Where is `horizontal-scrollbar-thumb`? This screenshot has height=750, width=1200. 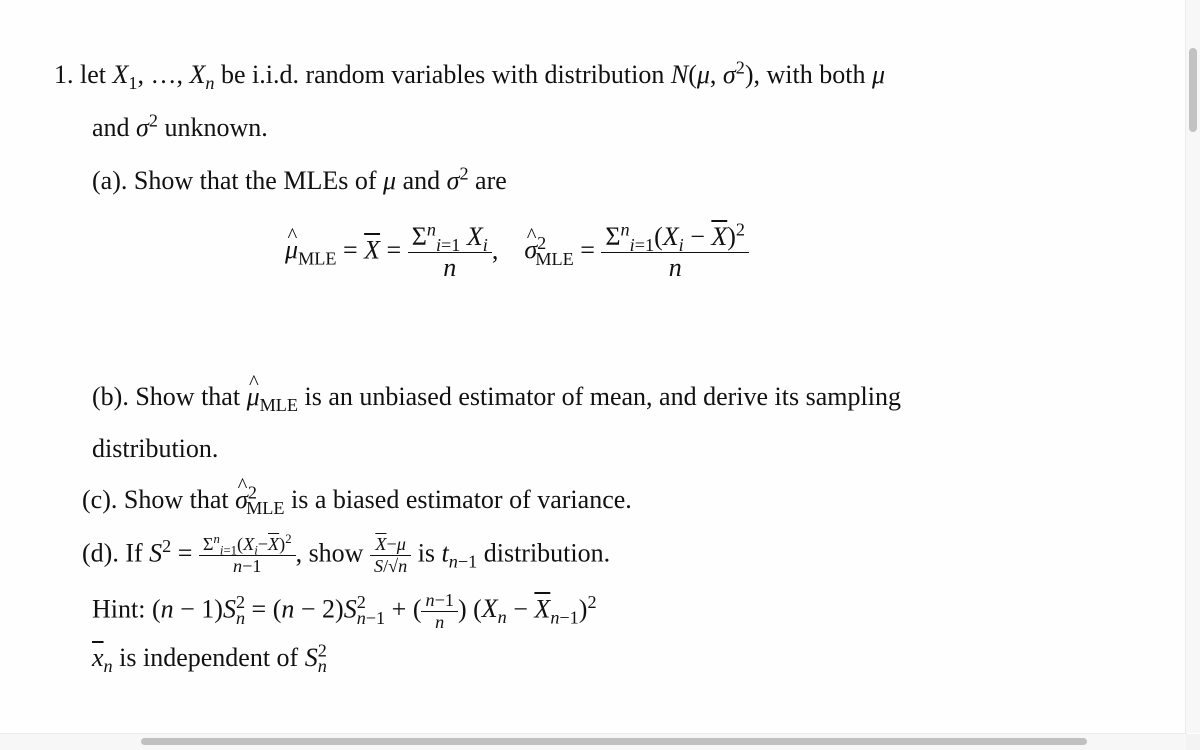 horizontal-scrollbar-thumb is located at coordinates (614, 741).